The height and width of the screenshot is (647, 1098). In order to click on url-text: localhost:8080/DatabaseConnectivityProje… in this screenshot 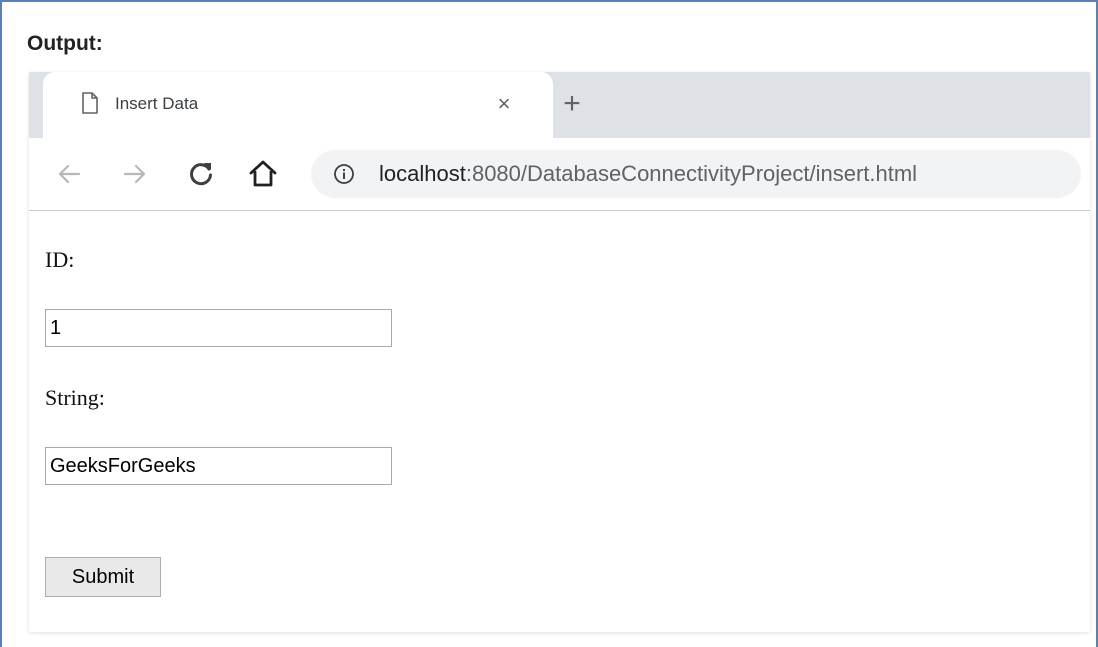, I will do `click(648, 174)`.